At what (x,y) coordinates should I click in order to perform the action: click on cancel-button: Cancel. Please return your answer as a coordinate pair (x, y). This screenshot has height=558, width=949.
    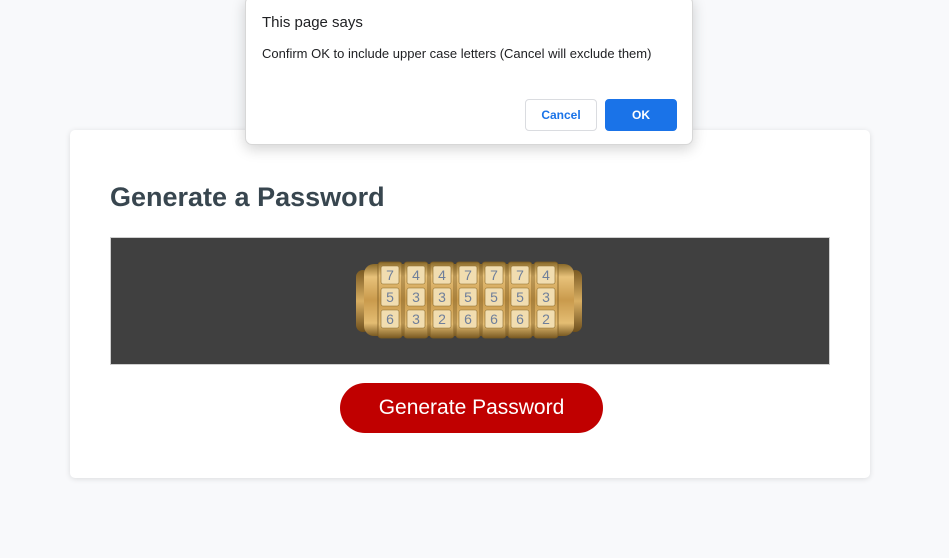
    Looking at the image, I should click on (561, 115).